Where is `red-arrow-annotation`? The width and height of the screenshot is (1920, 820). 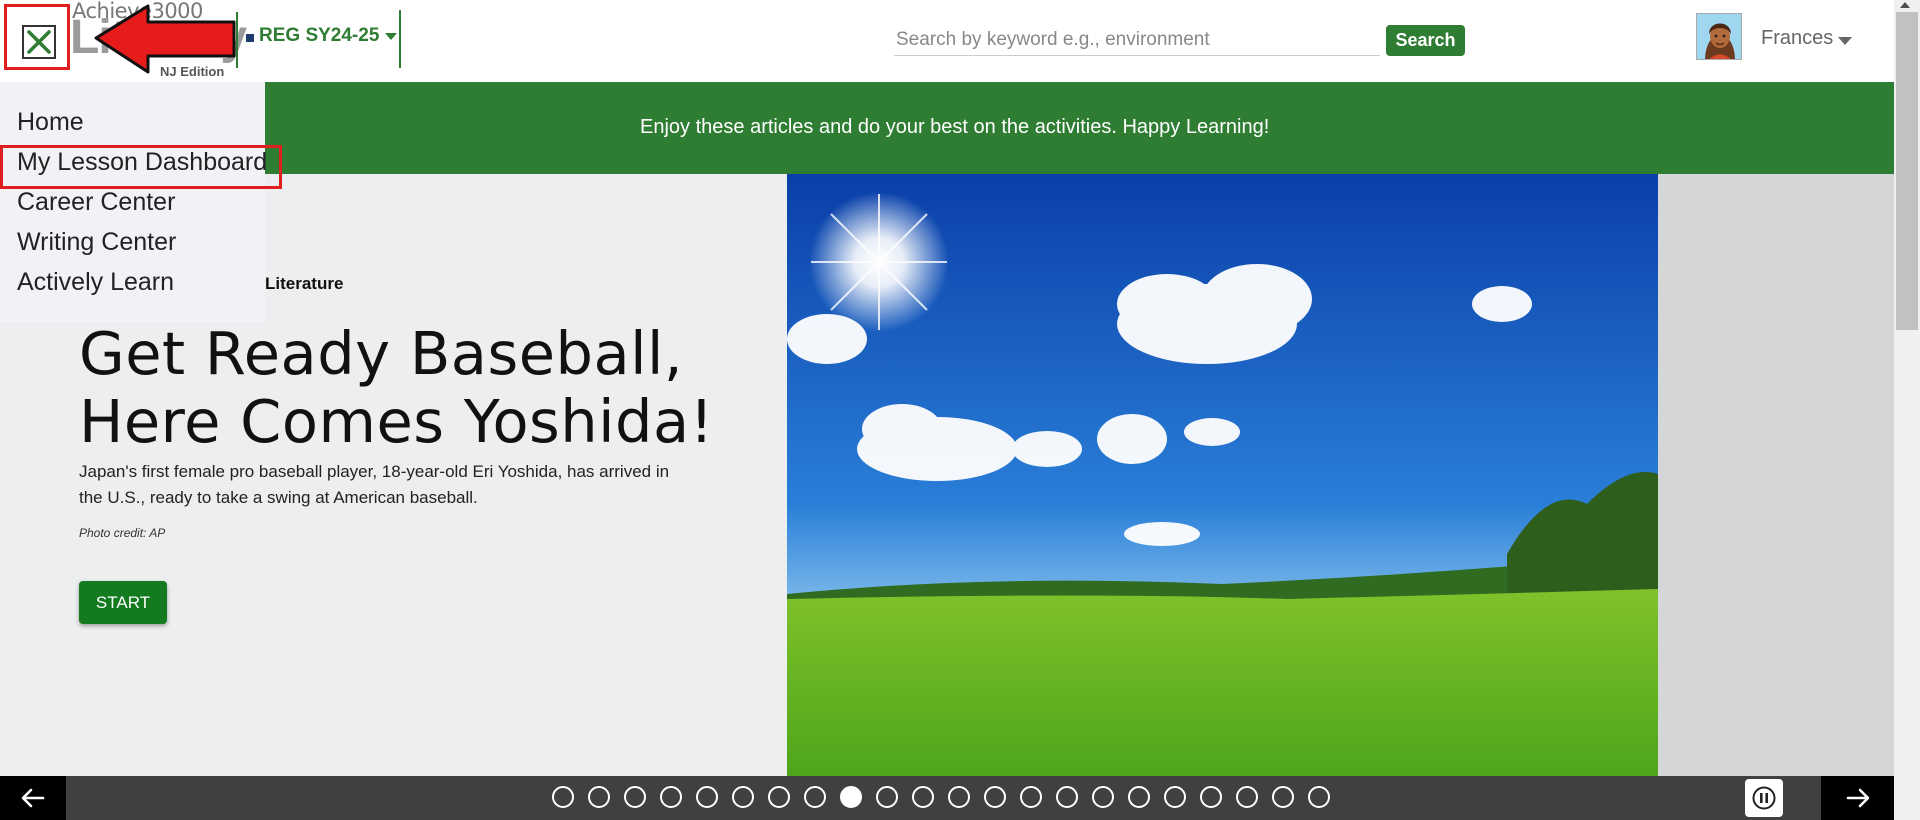
red-arrow-annotation is located at coordinates (165, 39).